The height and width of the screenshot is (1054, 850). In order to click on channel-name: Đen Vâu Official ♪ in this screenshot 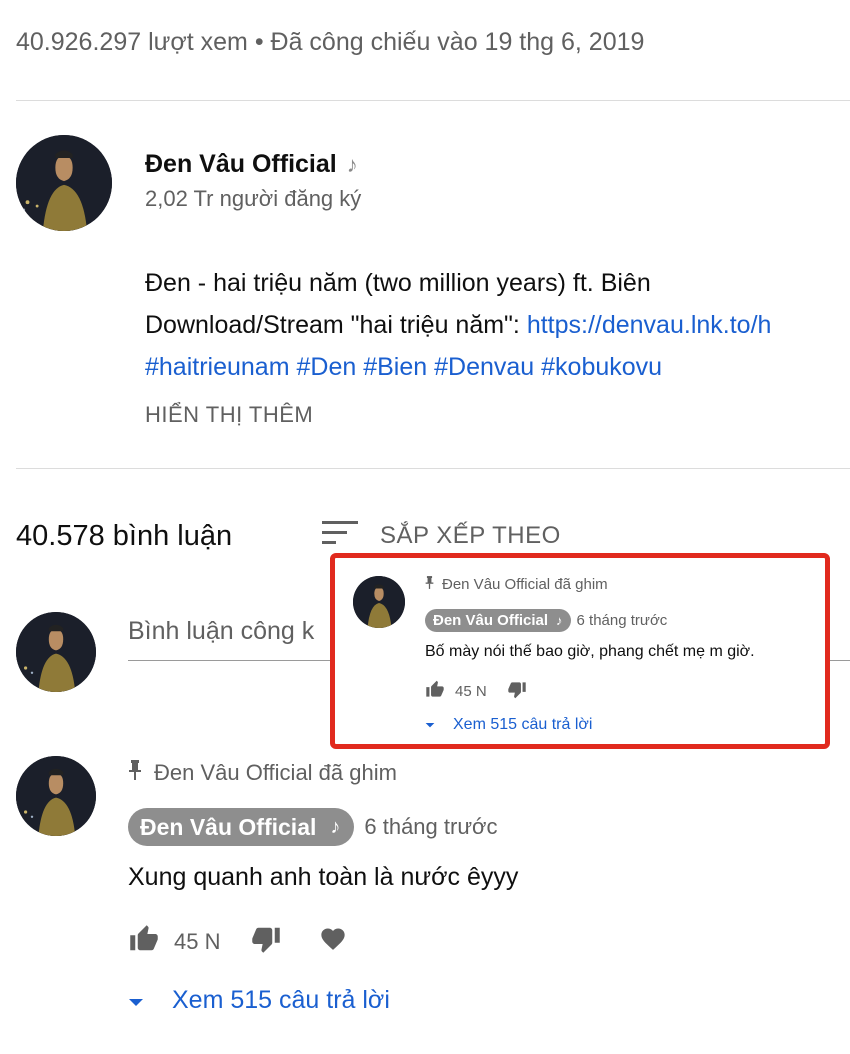, I will do `click(251, 164)`.